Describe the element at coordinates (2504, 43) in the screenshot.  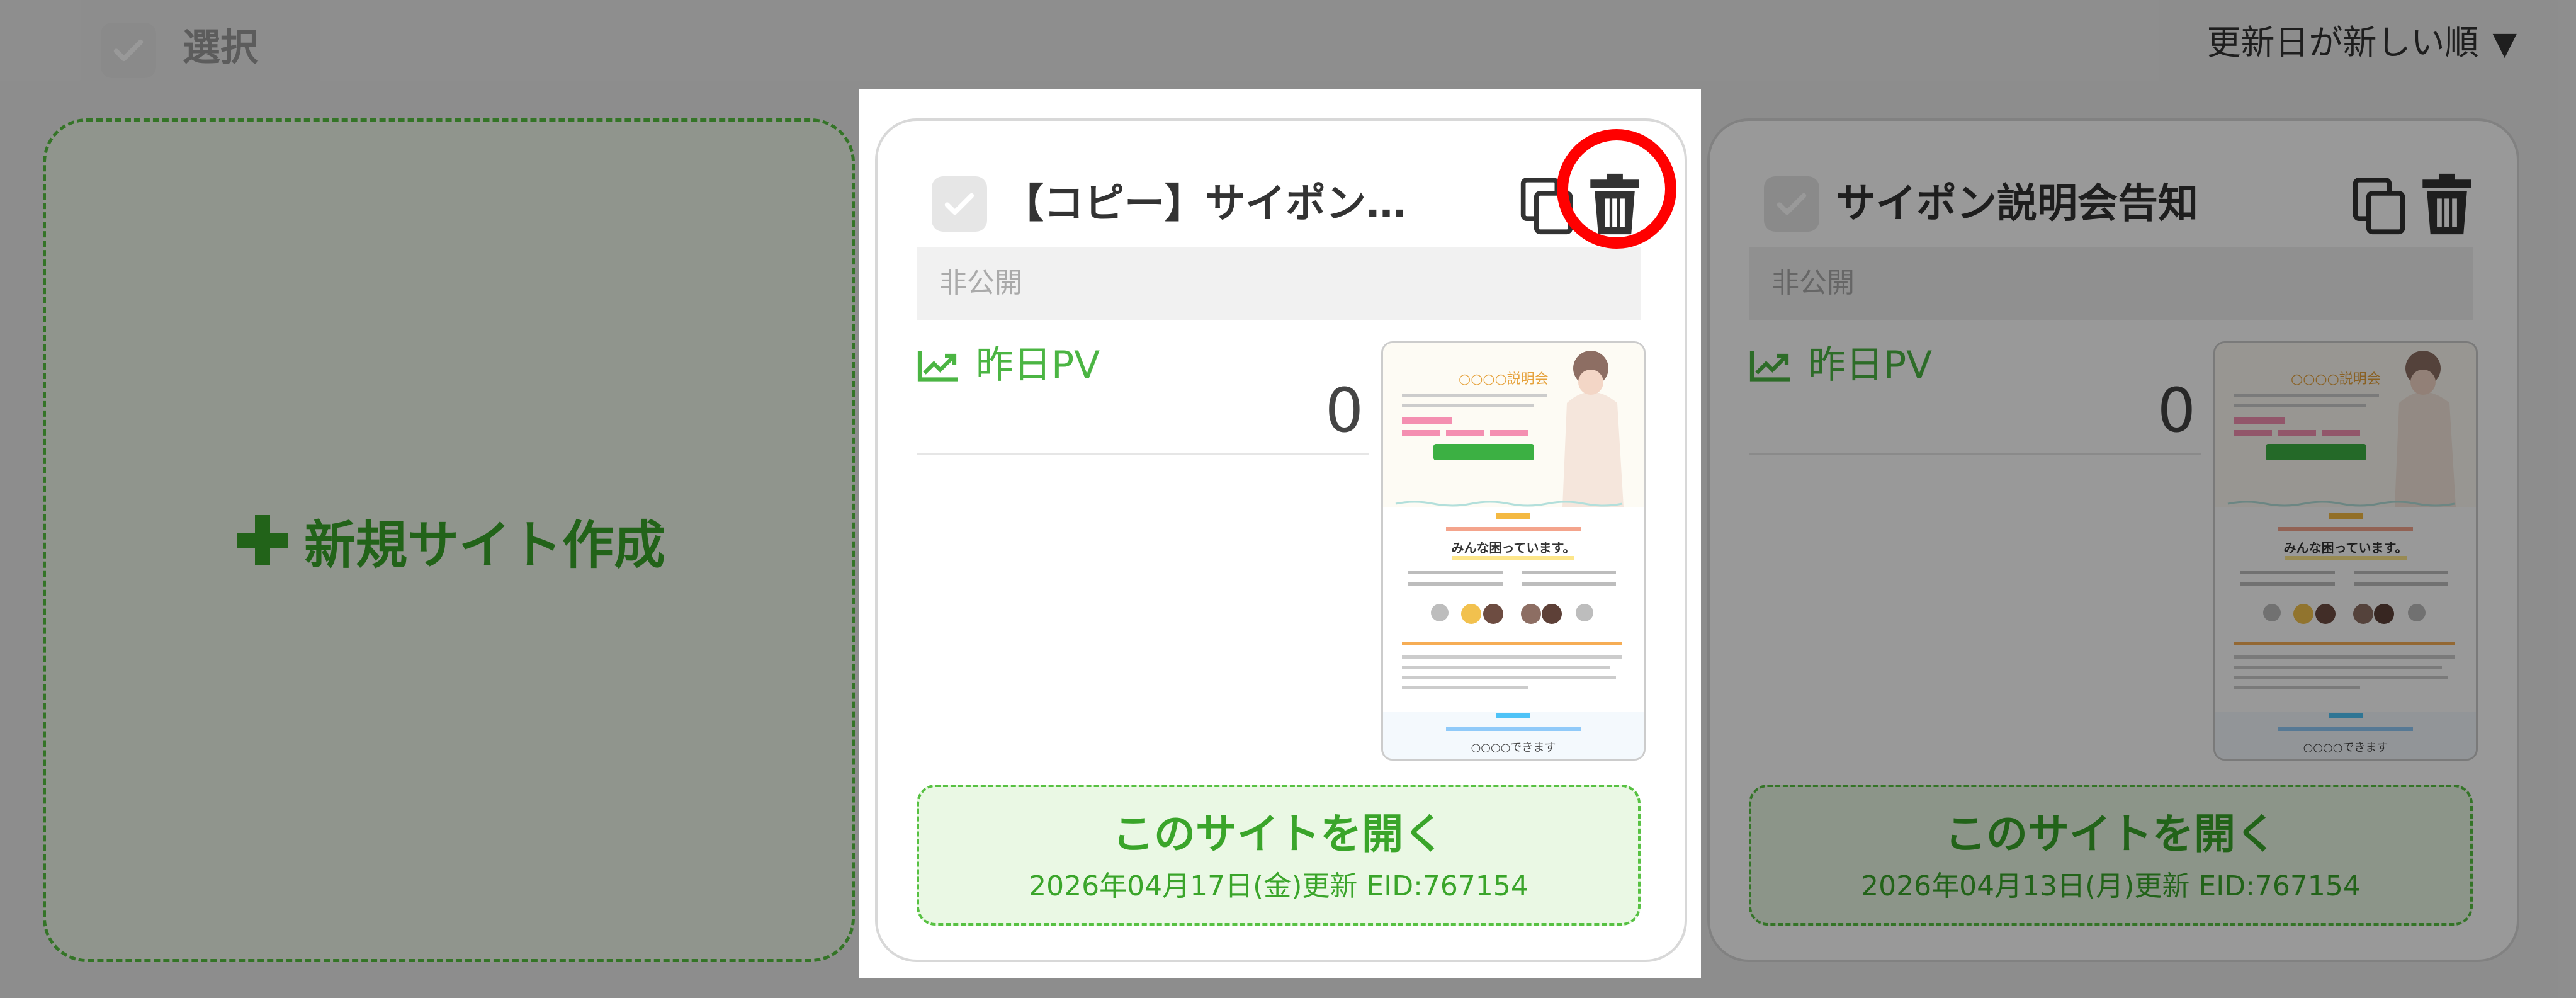
I see `dropdown-arrow-icon: ▼` at that location.